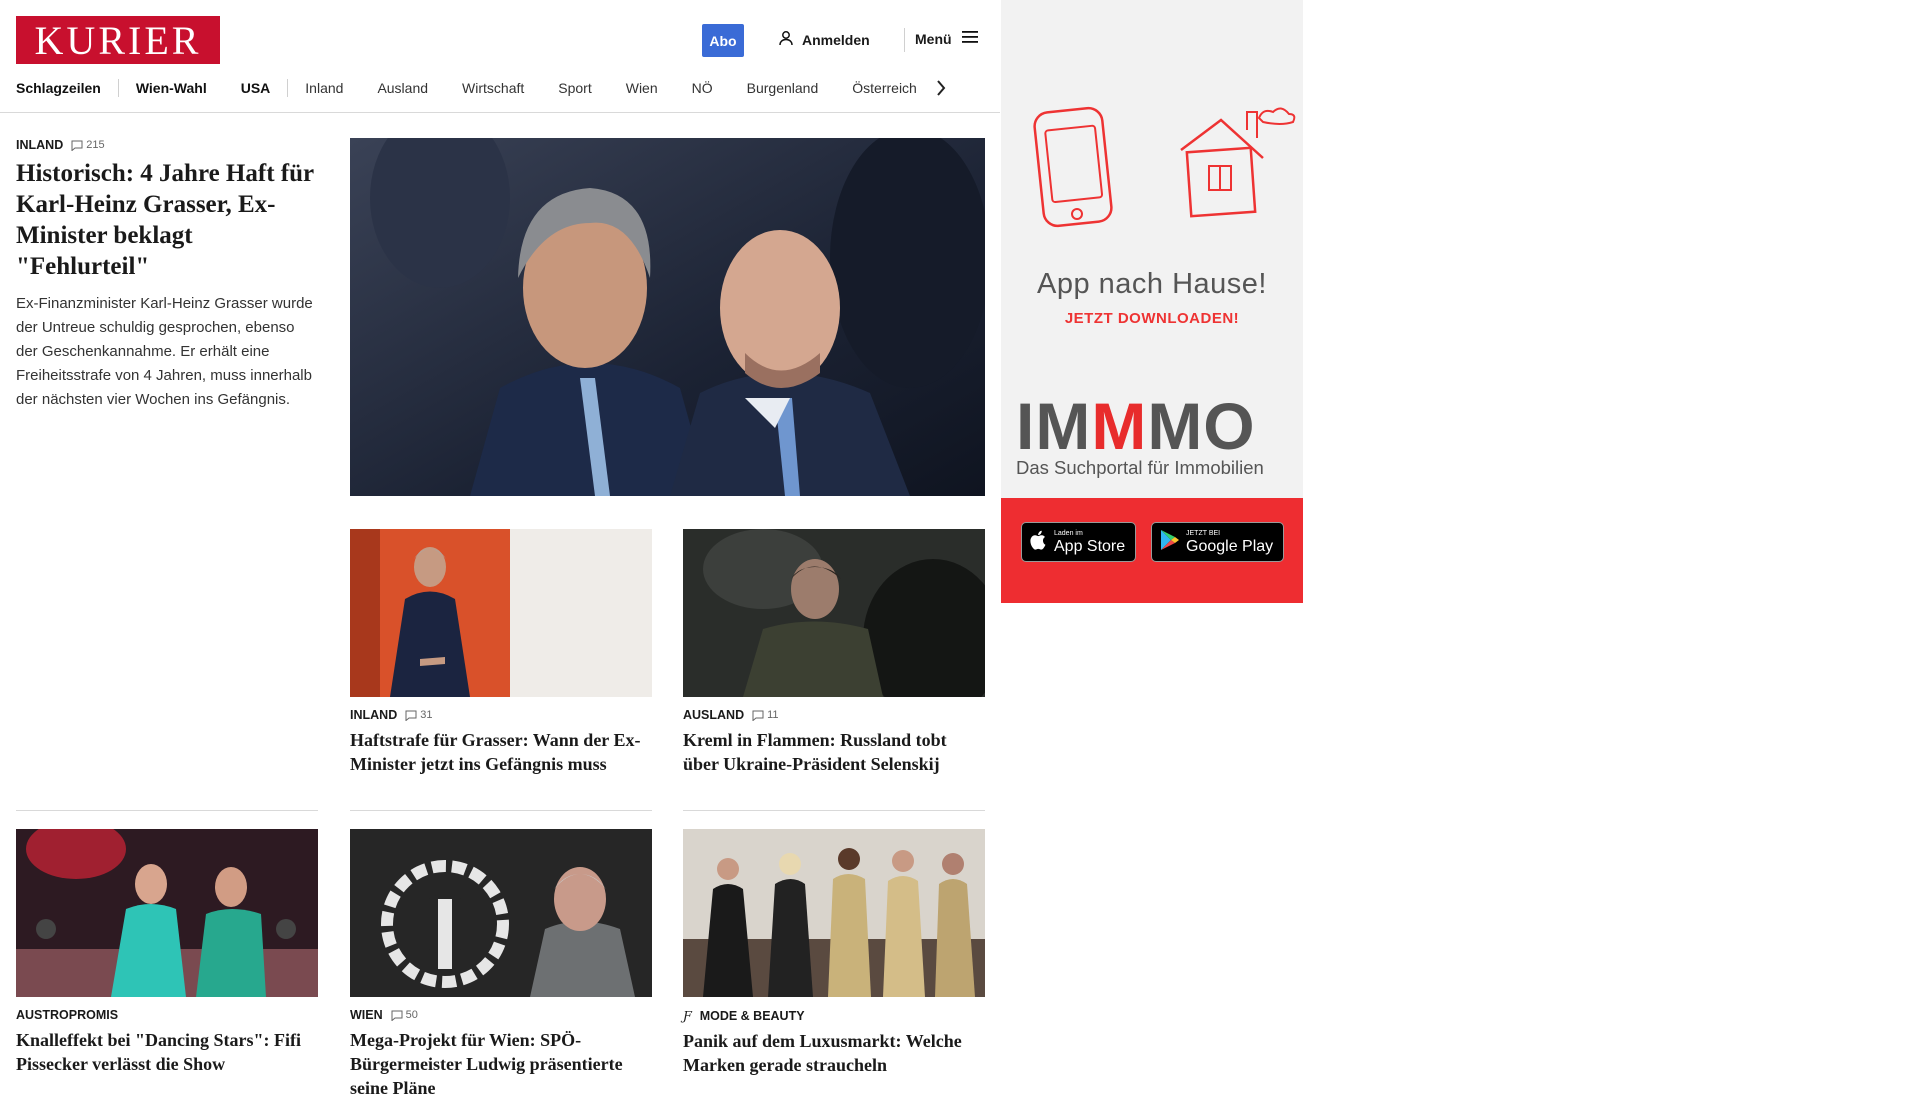 The height and width of the screenshot is (1100, 1920). What do you see at coordinates (969, 38) in the screenshot?
I see `hamburger-icon` at bounding box center [969, 38].